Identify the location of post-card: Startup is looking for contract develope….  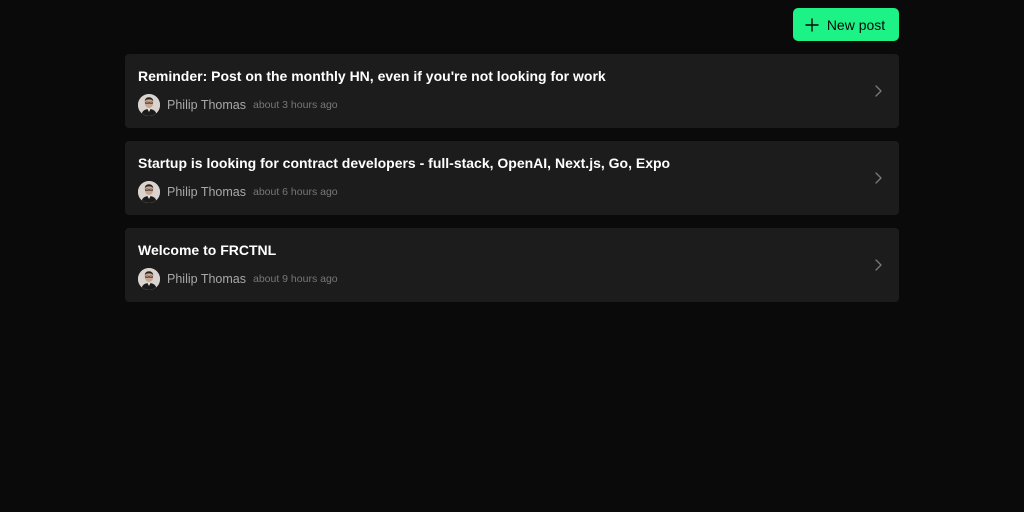
(512, 178).